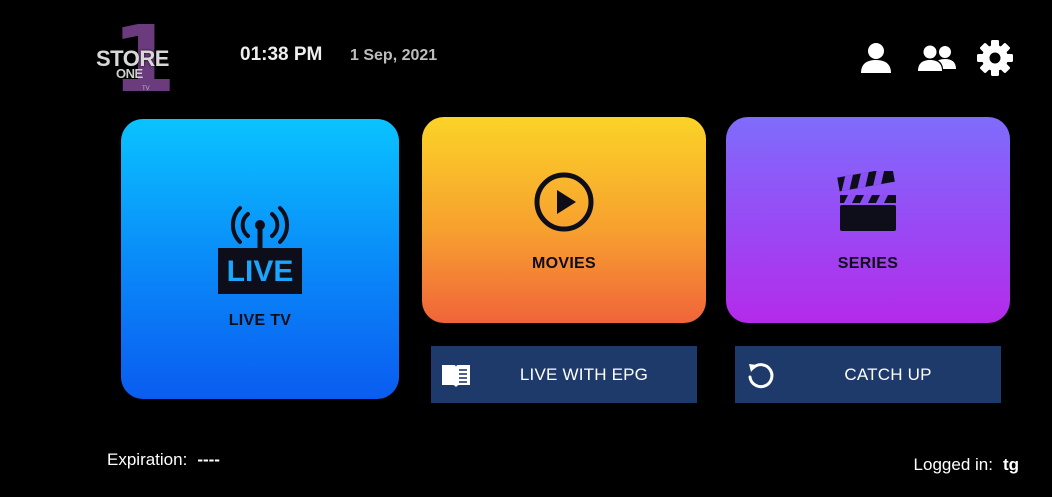 The height and width of the screenshot is (497, 1052). What do you see at coordinates (147, 459) in the screenshot?
I see `expiration-label: Expiration:` at bounding box center [147, 459].